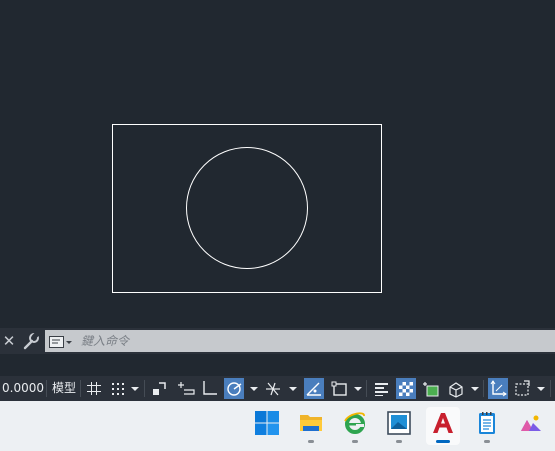  Describe the element at coordinates (340, 388) in the screenshot. I see `object-snap-icon` at that location.